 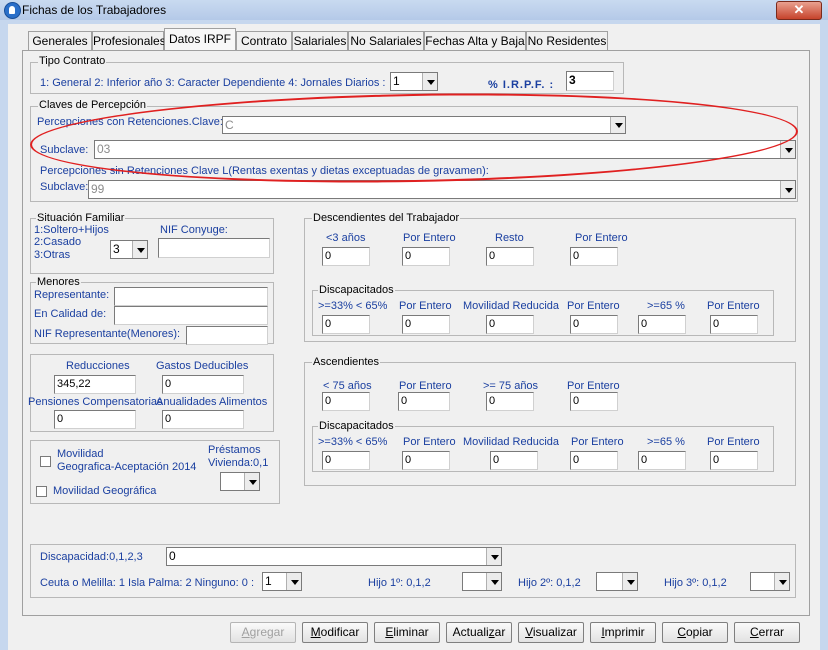 I want to click on asc-header-3: Por Entero, so click(x=593, y=386).